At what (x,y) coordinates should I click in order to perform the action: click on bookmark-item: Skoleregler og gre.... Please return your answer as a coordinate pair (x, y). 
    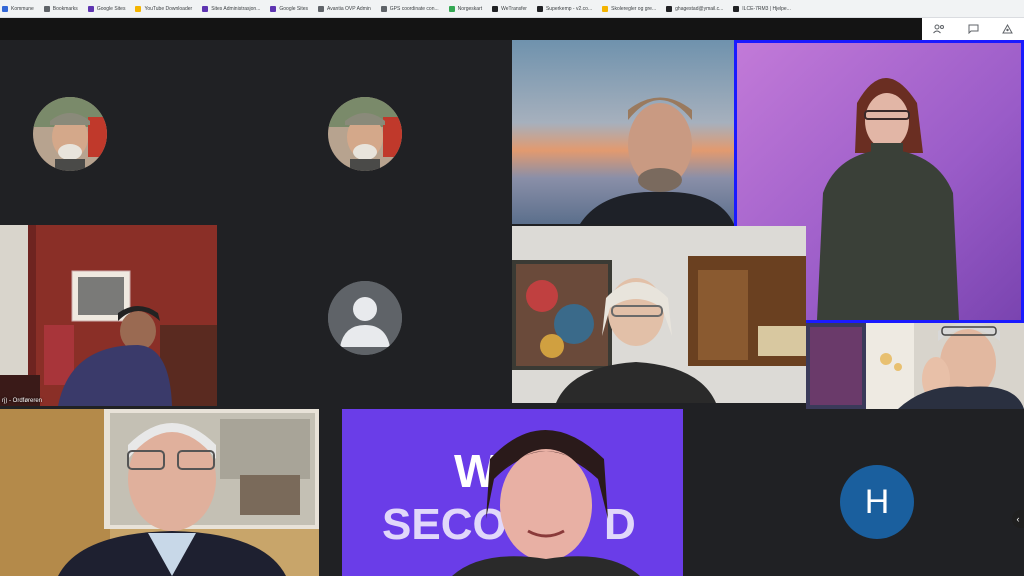
    Looking at the image, I should click on (629, 8).